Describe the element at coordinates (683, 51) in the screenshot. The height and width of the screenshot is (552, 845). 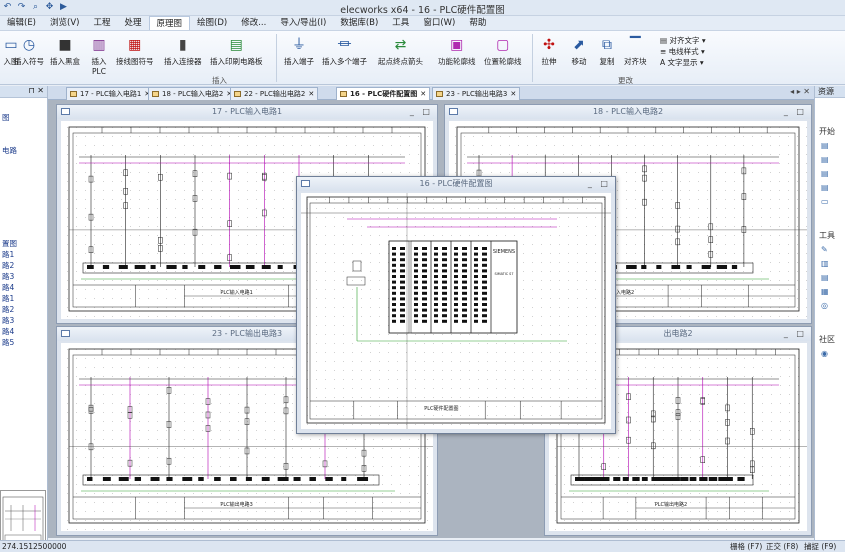
I see `wire-style-button: ≡ 电线样式 ▾` at that location.